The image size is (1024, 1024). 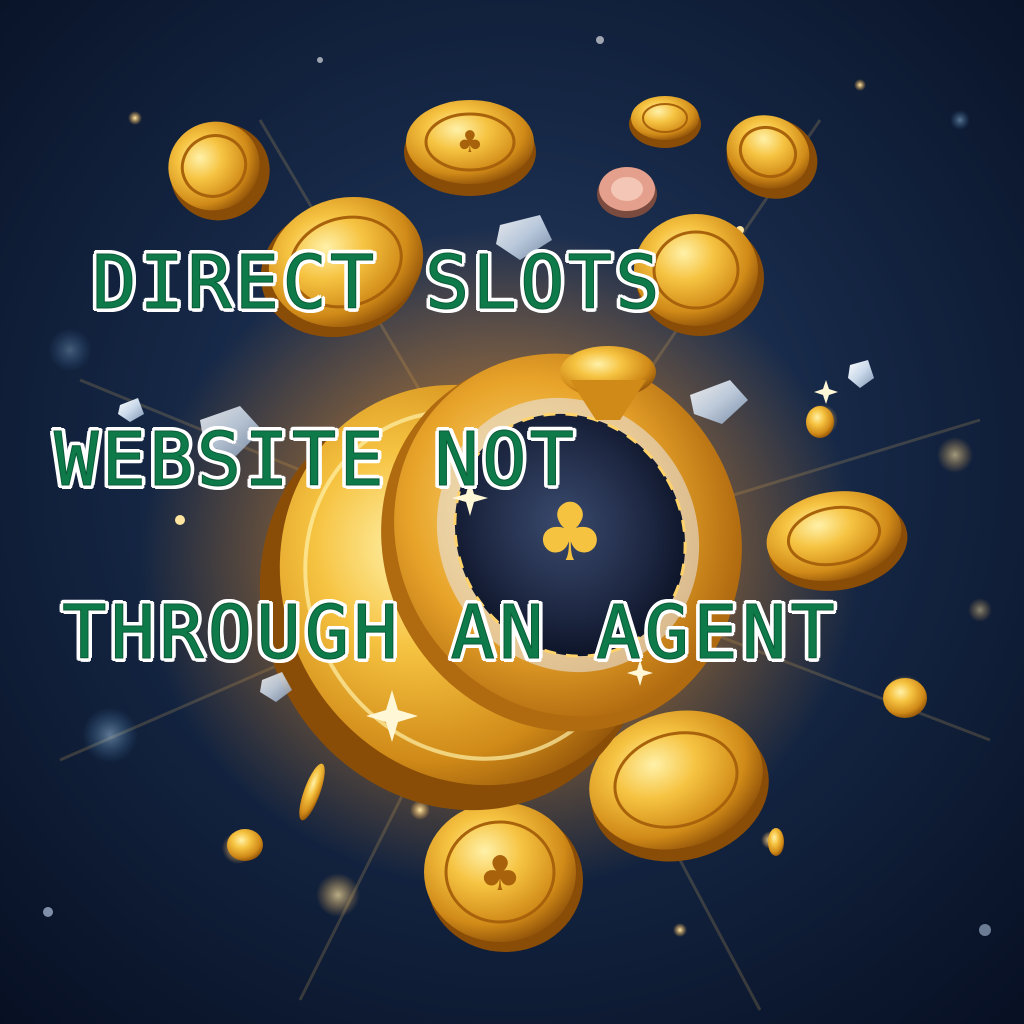 I want to click on casino-chip-icon, so click(x=627, y=192).